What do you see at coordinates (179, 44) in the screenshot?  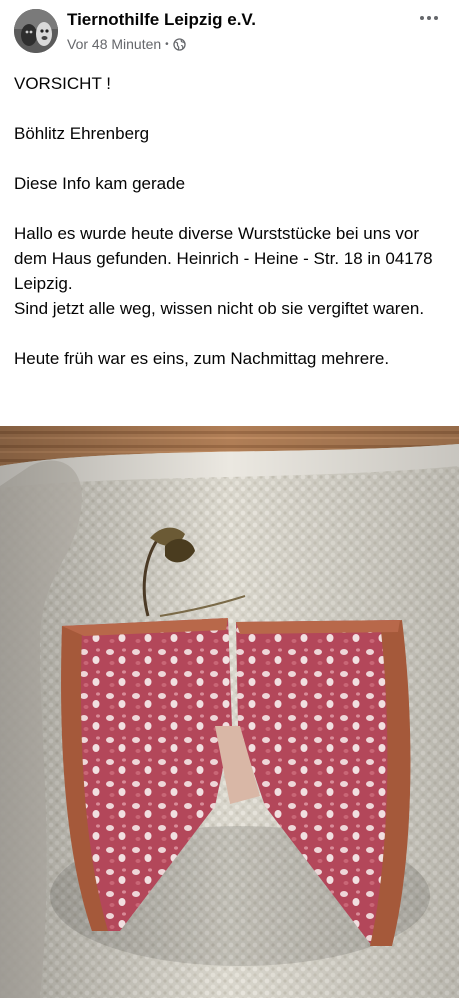 I see `globe-icon` at bounding box center [179, 44].